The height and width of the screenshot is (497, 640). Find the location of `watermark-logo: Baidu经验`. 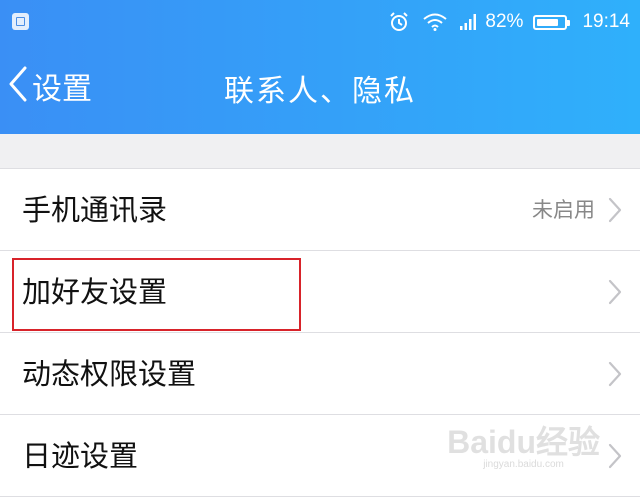

watermark-logo: Baidu经验 is located at coordinates (523, 442).